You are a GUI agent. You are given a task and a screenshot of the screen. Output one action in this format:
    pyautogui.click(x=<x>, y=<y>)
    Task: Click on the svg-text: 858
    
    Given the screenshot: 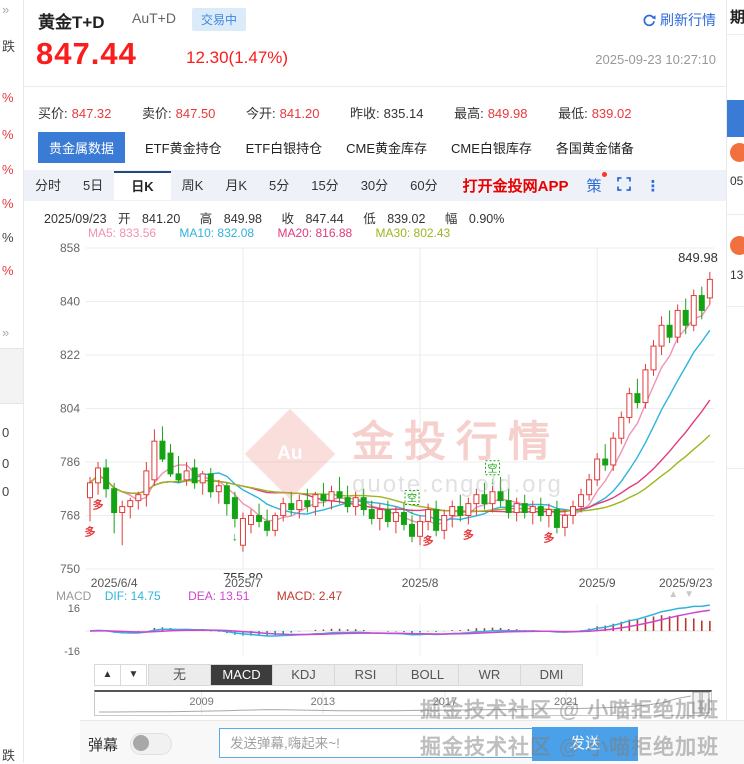 What is the action you would take?
    pyautogui.click(x=70, y=248)
    